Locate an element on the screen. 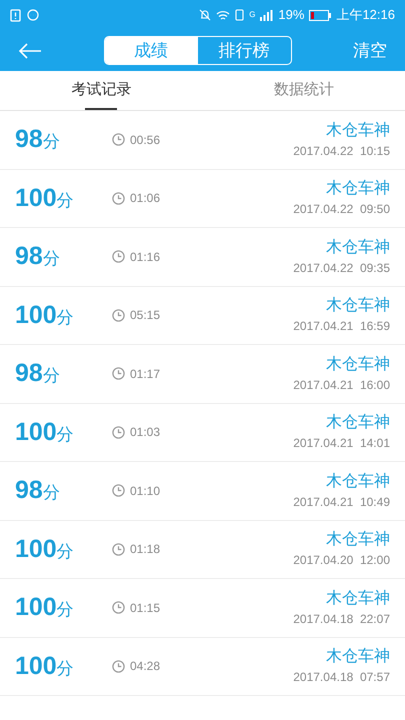  battery-icon is located at coordinates (320, 15).